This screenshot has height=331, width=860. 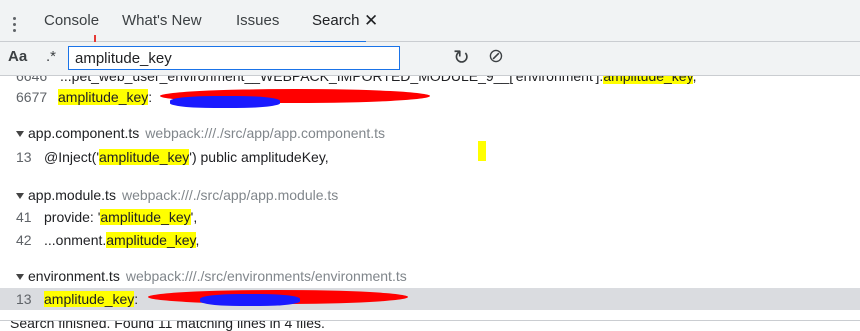 What do you see at coordinates (430, 21) in the screenshot?
I see `drawer-tab-bar: Console What's New Issues Search ✕` at bounding box center [430, 21].